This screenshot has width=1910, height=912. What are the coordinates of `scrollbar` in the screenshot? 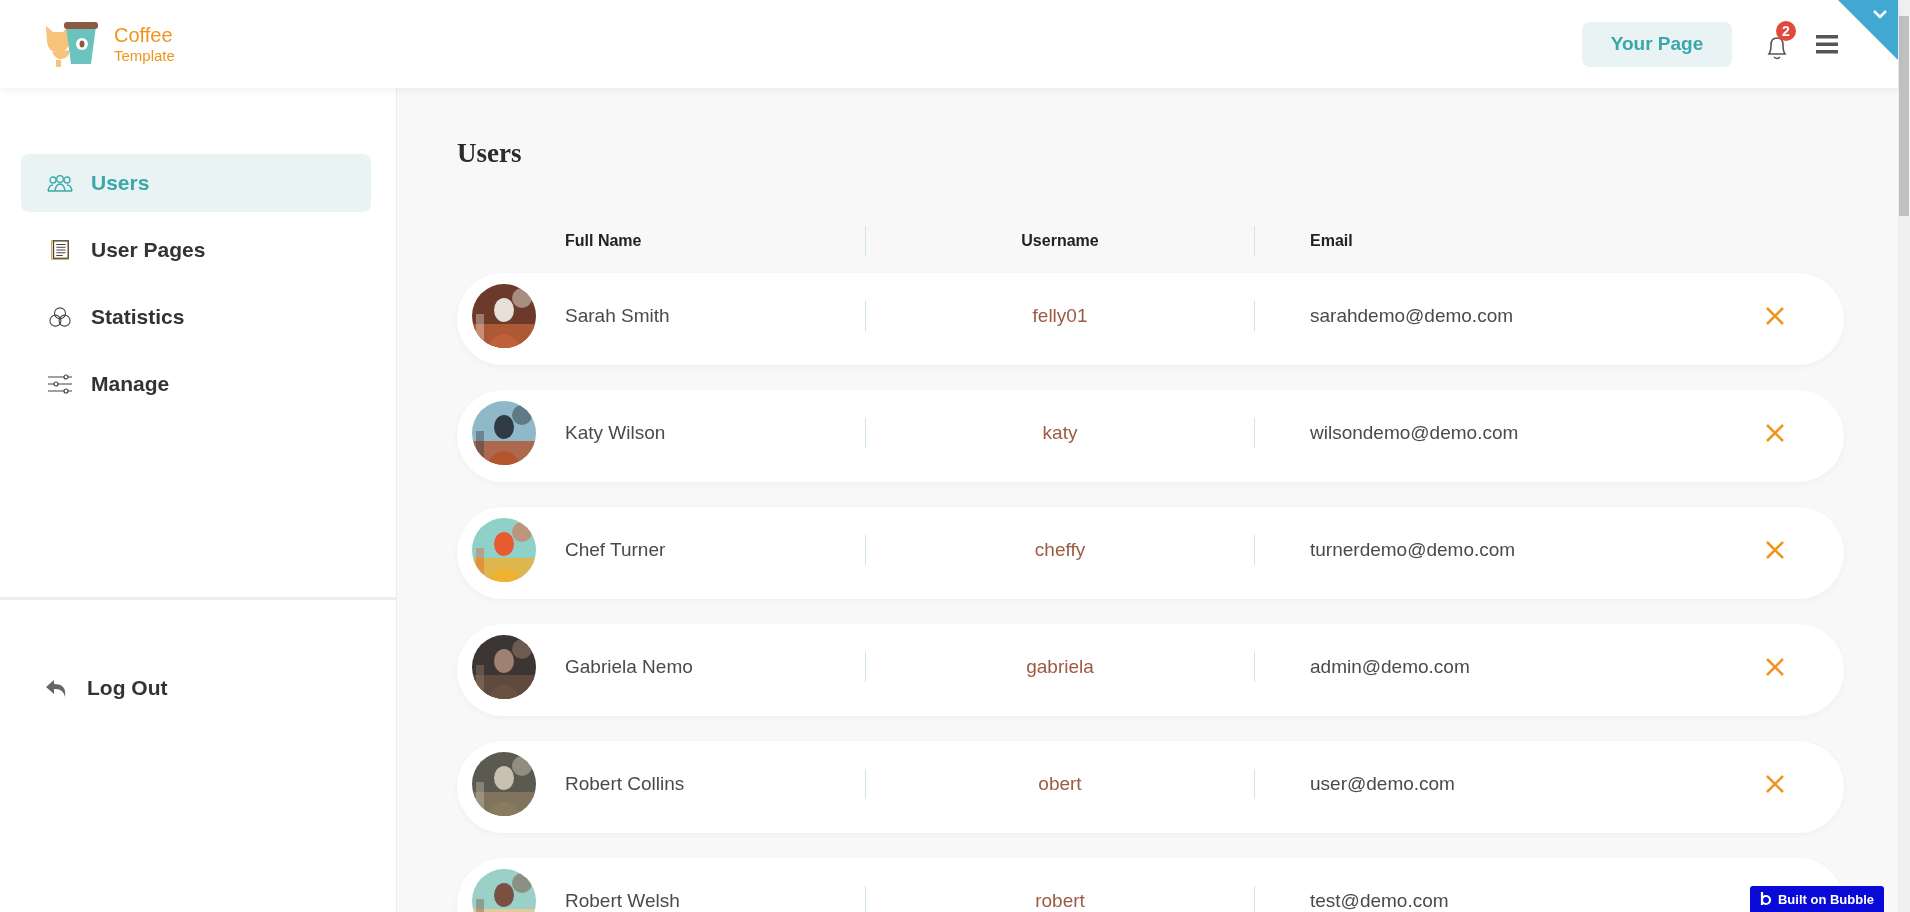 It's located at (1904, 456).